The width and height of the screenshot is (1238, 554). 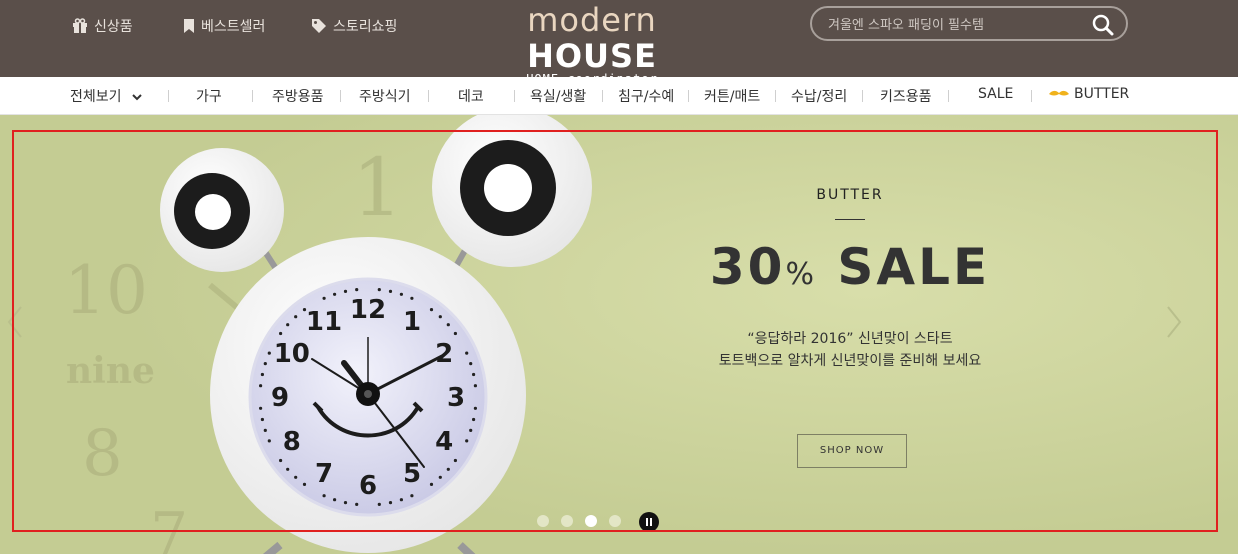 I want to click on promo-discount: 30, so click(x=747, y=267).